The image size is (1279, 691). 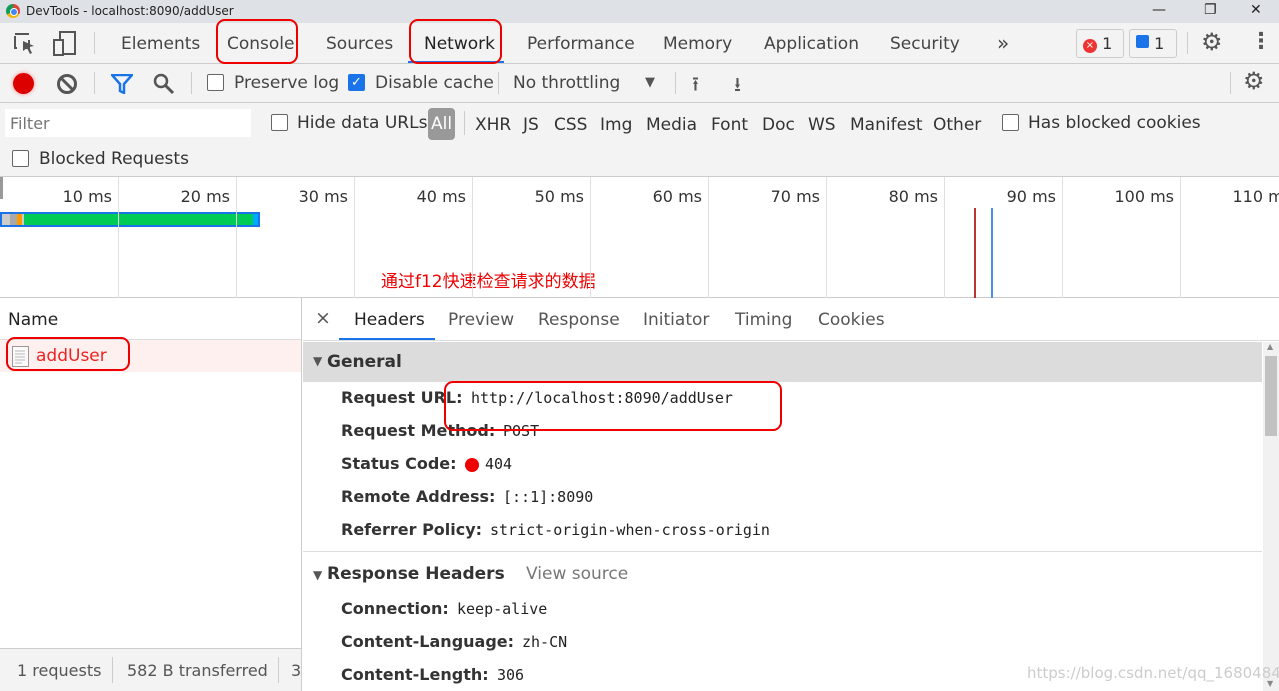 What do you see at coordinates (416, 574) in the screenshot?
I see `response-headers-title: Response Headers` at bounding box center [416, 574].